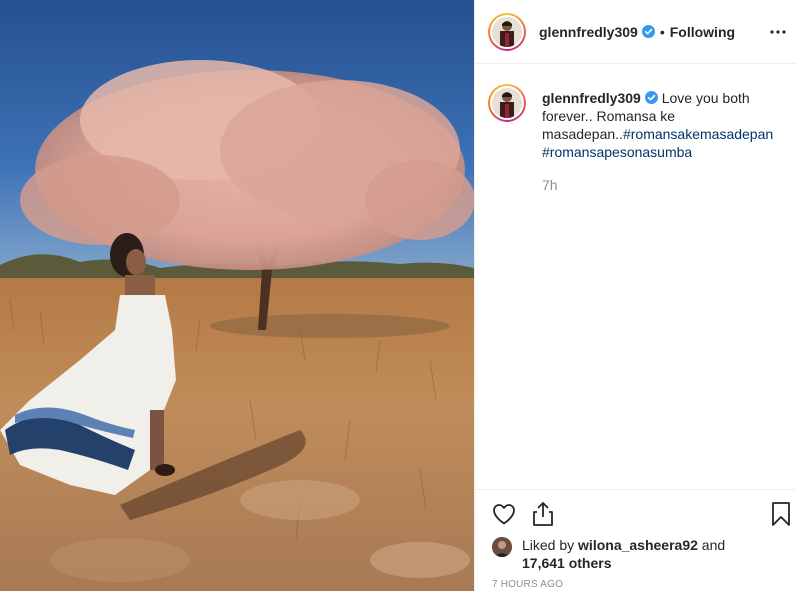 The width and height of the screenshot is (797, 591). I want to click on likes-prefix: Liked by, so click(548, 545).